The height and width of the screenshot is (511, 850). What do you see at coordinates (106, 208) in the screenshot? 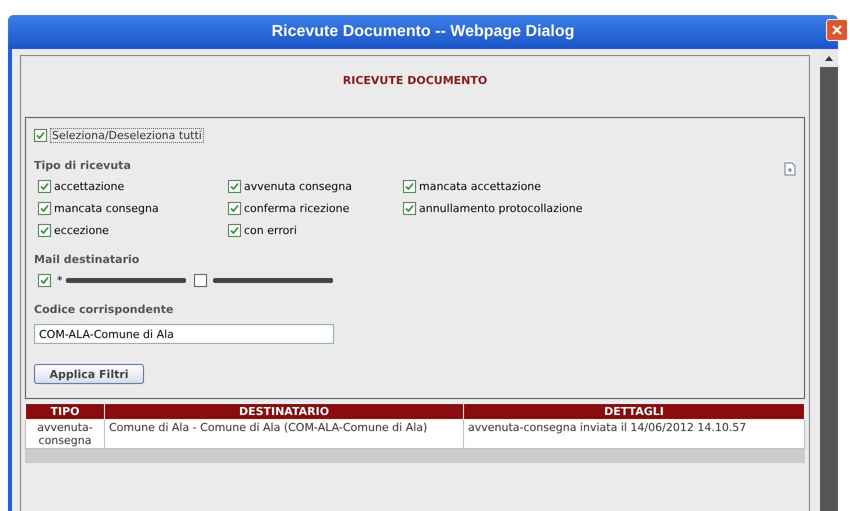
I see `checkbox-label: mancata consegna` at bounding box center [106, 208].